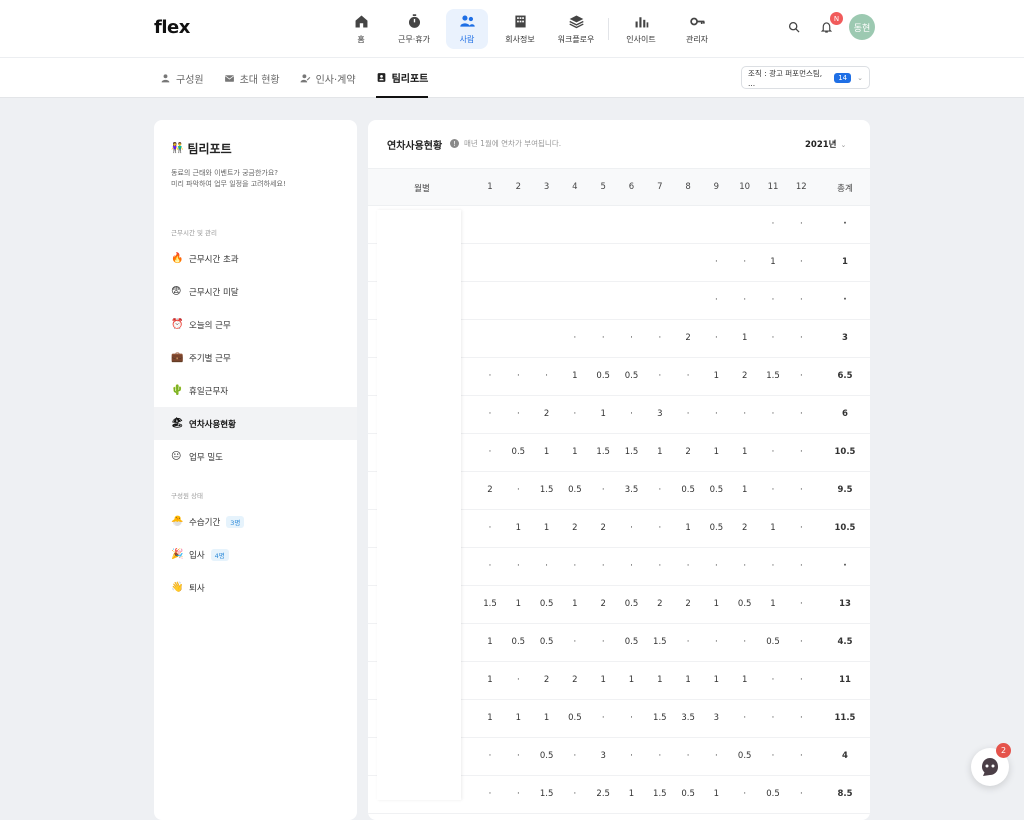 The image size is (1024, 820). Describe the element at coordinates (255, 324) in the screenshot. I see `sidebar-item-today-work: ⏰ 오늘의 근무` at that location.